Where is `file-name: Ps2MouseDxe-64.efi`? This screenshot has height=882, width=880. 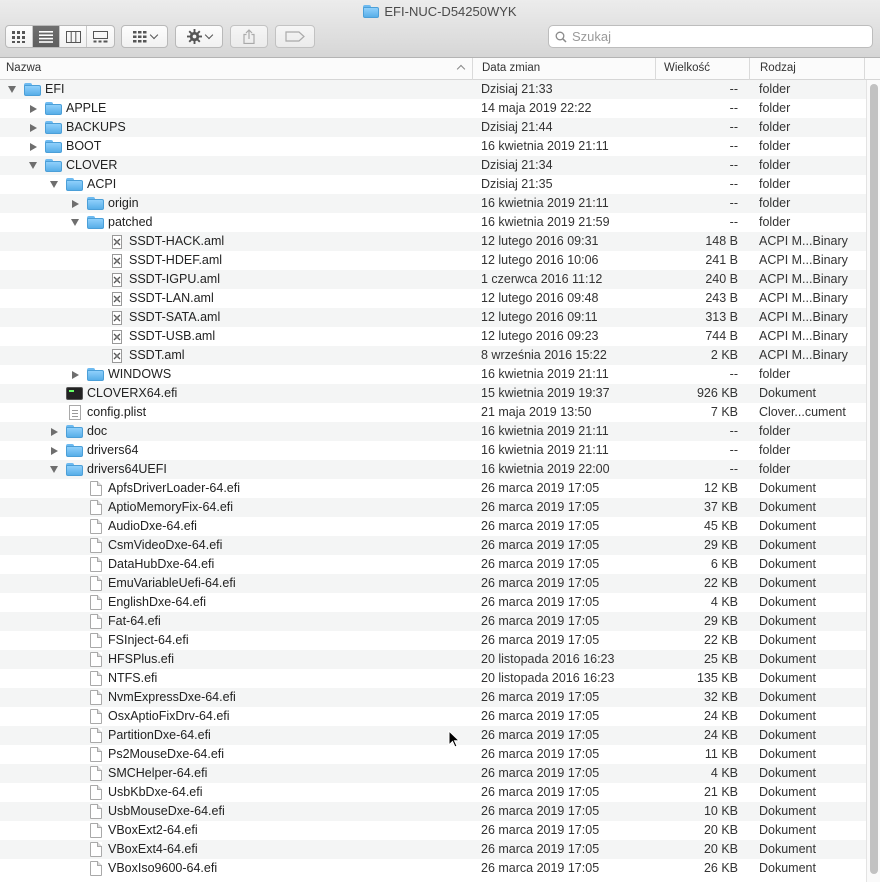 file-name: Ps2MouseDxe-64.efi is located at coordinates (166, 754).